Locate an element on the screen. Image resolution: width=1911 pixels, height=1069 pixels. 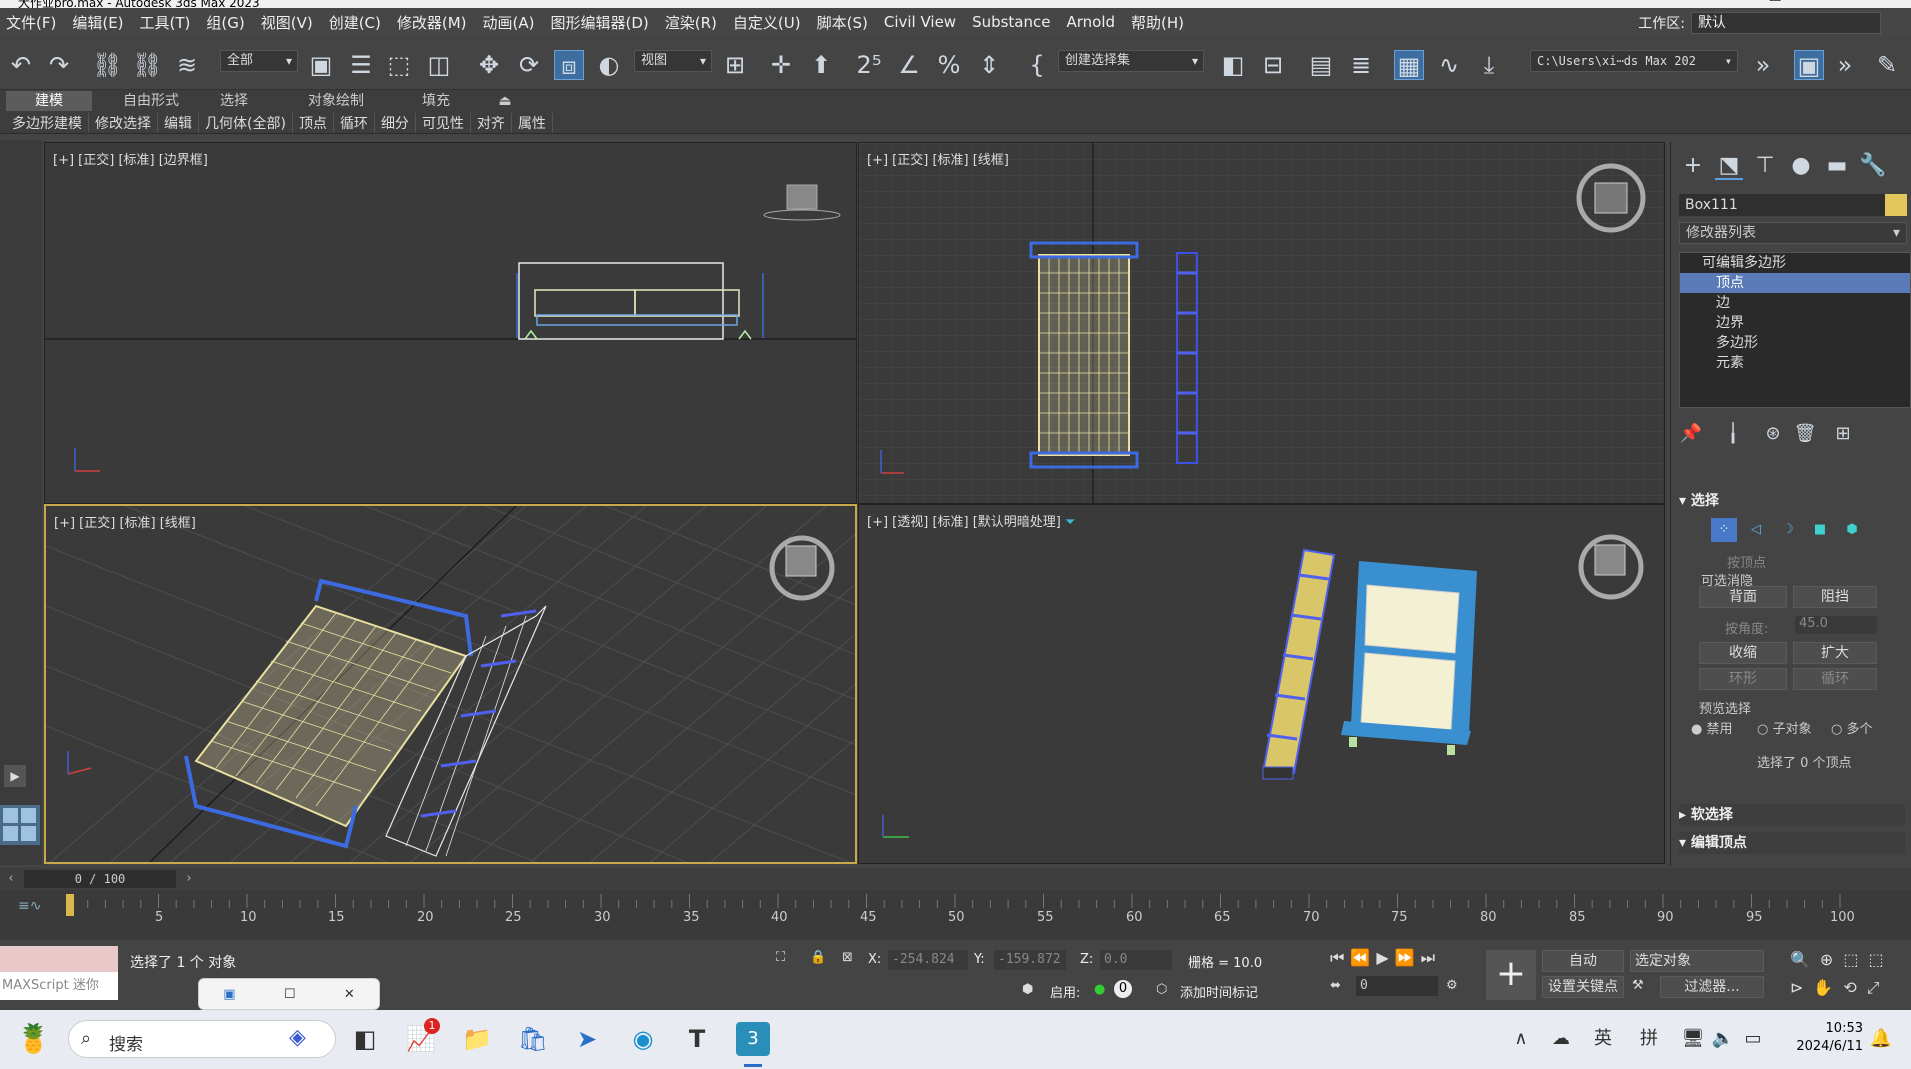
floating-close-icon: ✕ is located at coordinates (349, 994).